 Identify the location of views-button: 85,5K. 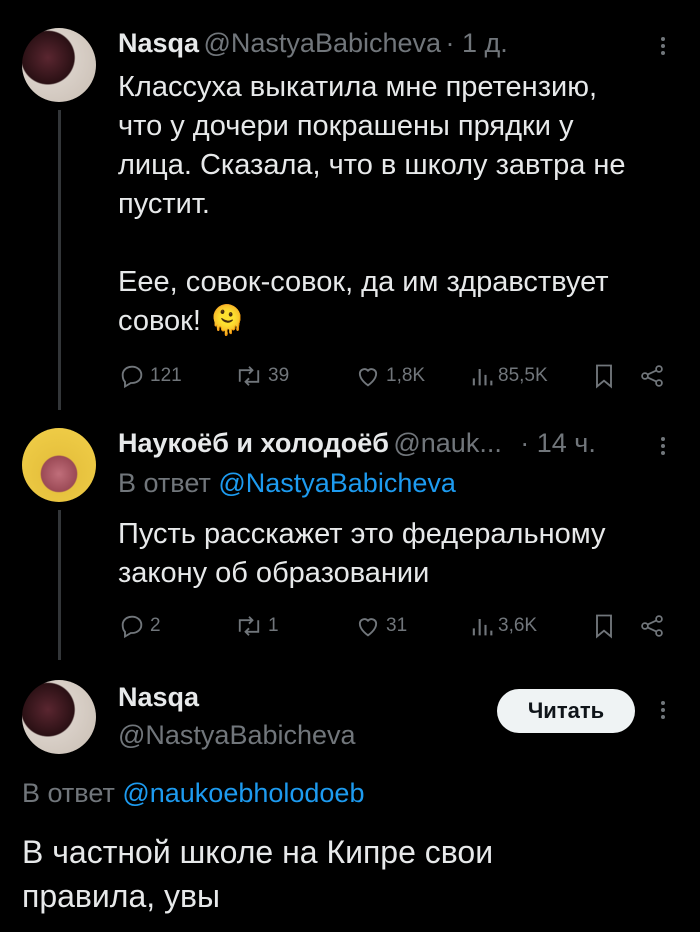
(509, 376).